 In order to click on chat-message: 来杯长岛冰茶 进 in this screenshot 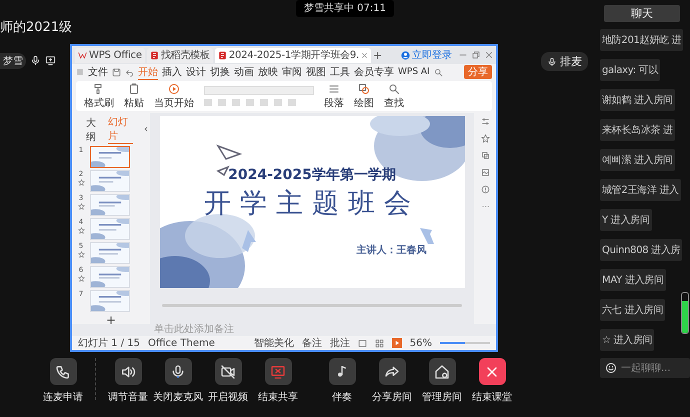, I will do `click(637, 130)`.